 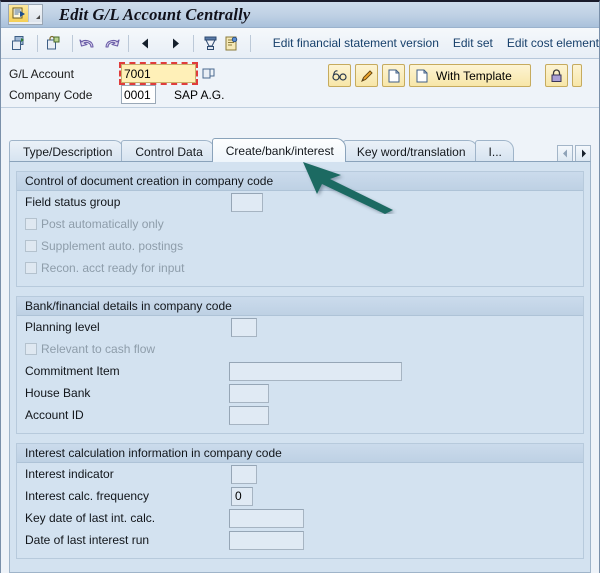 I want to click on chevron-right-icon, so click(x=583, y=153).